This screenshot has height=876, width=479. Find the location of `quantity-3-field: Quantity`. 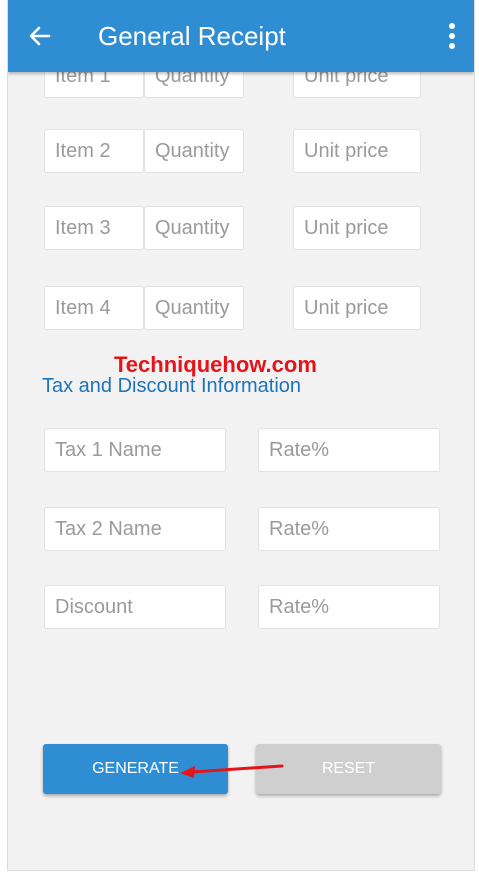

quantity-3-field: Quantity is located at coordinates (194, 228).